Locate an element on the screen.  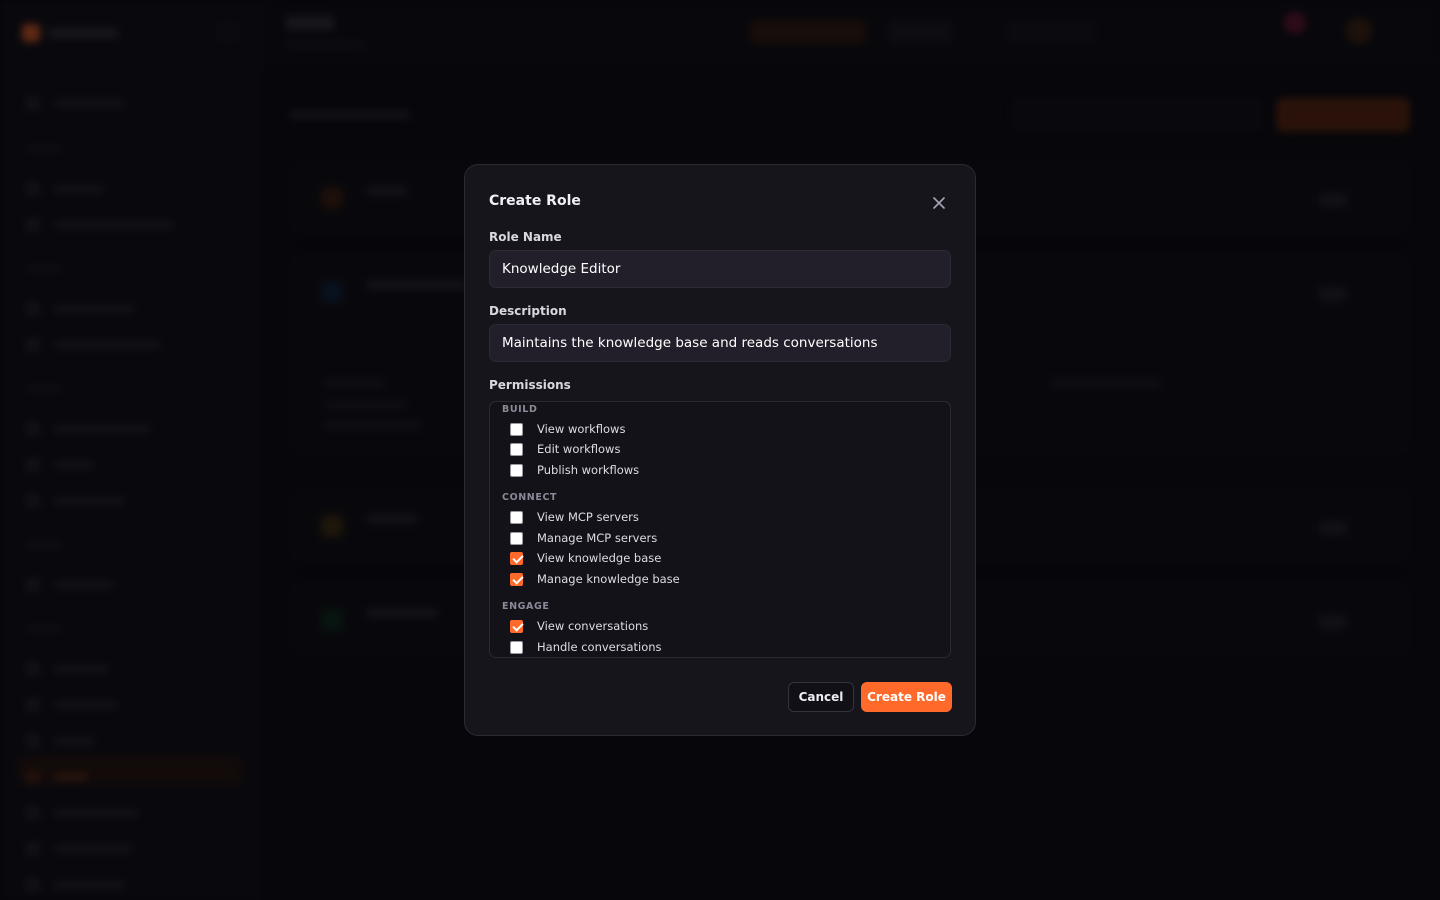
permission-label: View workflows is located at coordinates (581, 429).